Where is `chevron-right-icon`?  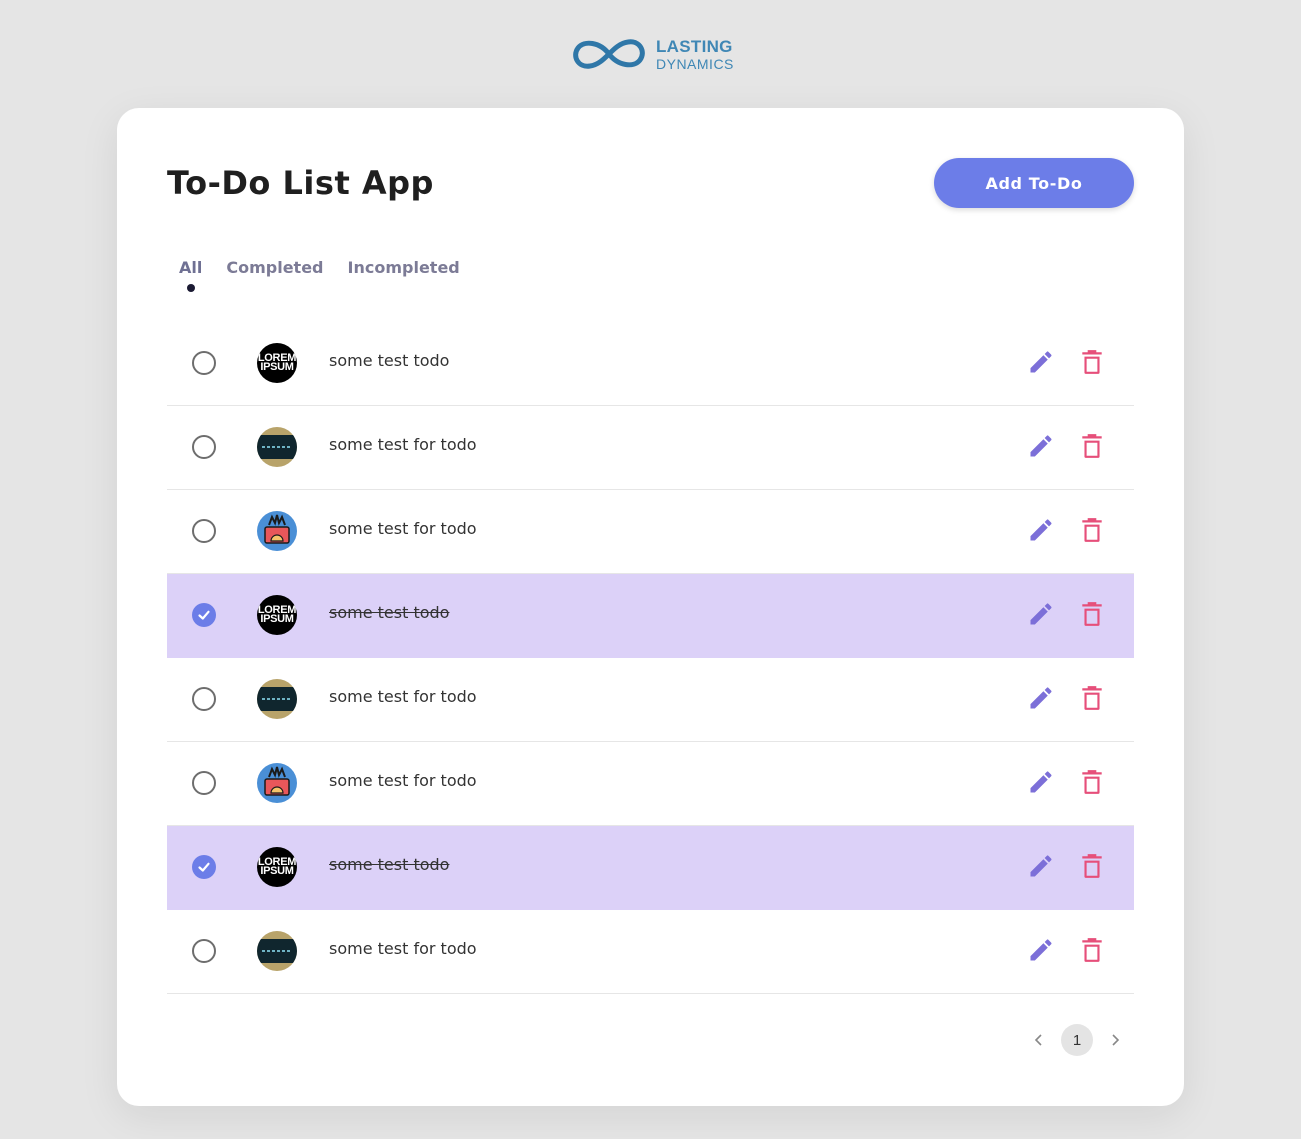 chevron-right-icon is located at coordinates (1116, 1040).